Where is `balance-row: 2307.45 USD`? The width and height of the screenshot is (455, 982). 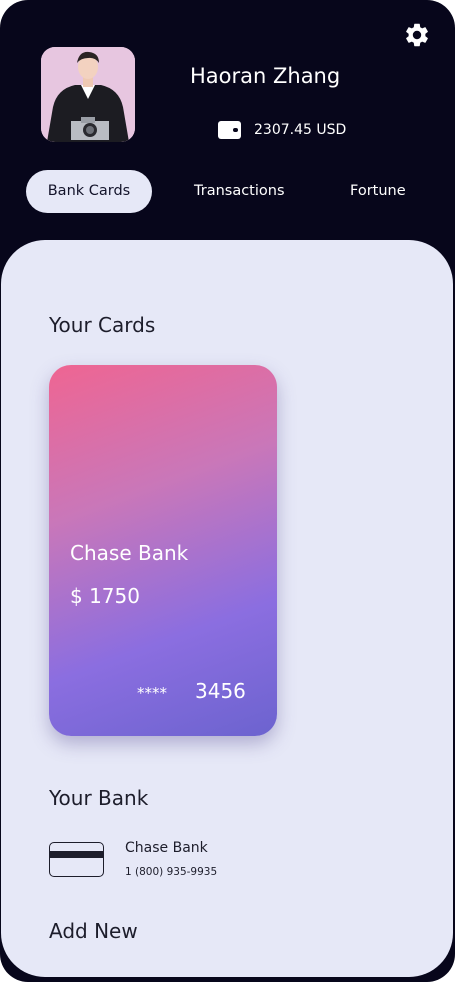
balance-row: 2307.45 USD is located at coordinates (282, 130).